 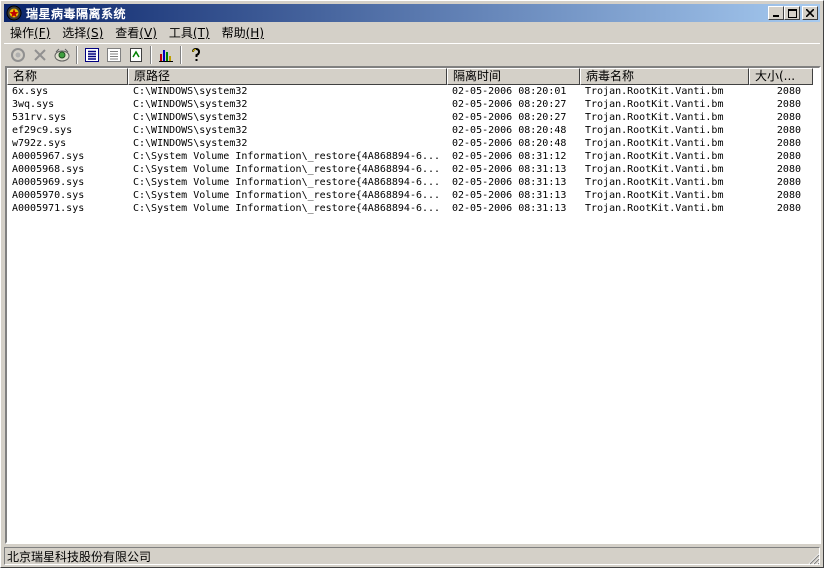 I want to click on statistics-icon, so click(x=166, y=55).